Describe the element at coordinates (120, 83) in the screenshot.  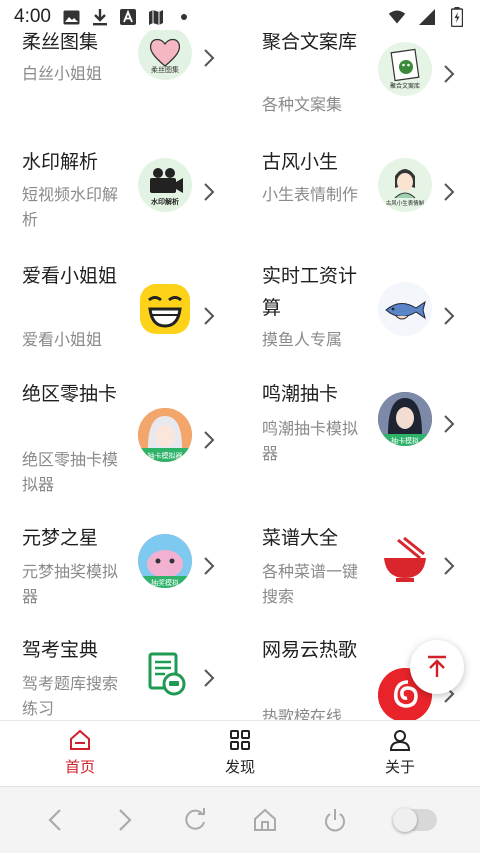
I see `card-roushi-gallery: 柔丝图集 白丝小姐姐 柔丝图集` at that location.